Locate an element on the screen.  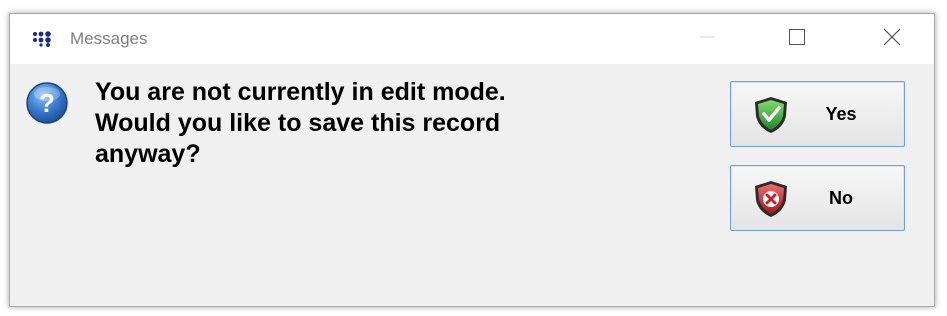
yes-button-label: Yes is located at coordinates (841, 113).